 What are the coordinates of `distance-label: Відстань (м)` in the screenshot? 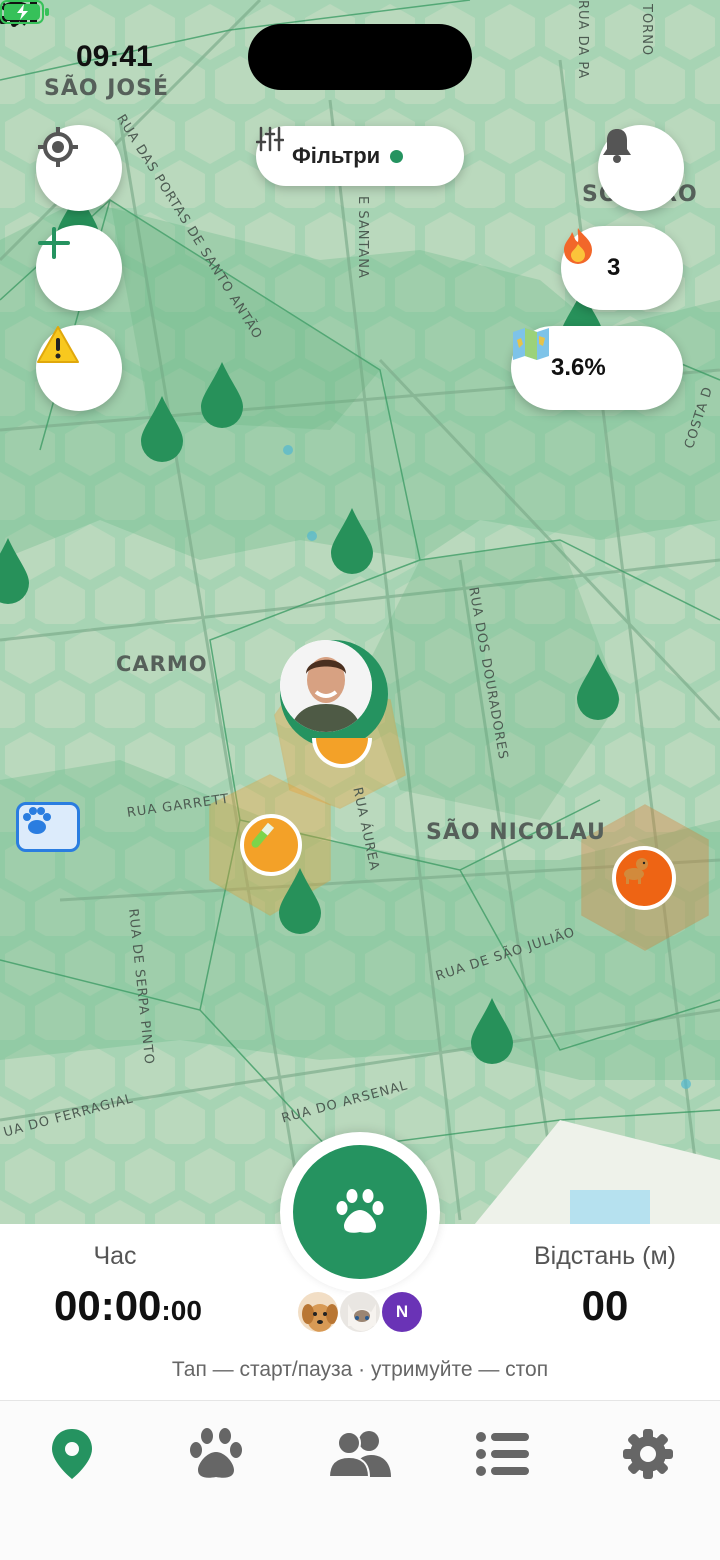 It's located at (604, 1256).